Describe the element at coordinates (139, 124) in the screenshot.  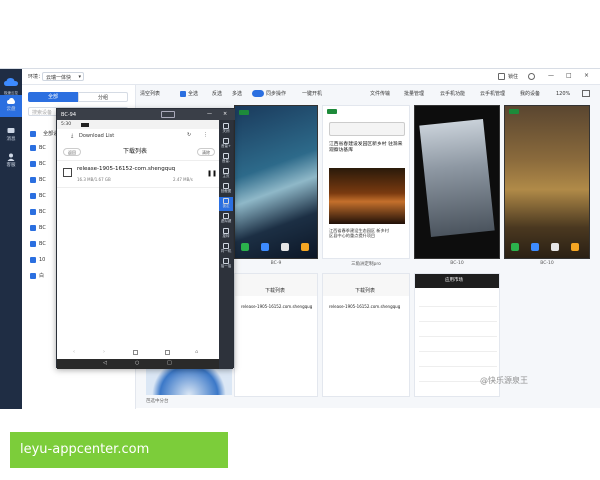
I see `status-bar: 5:30` at that location.